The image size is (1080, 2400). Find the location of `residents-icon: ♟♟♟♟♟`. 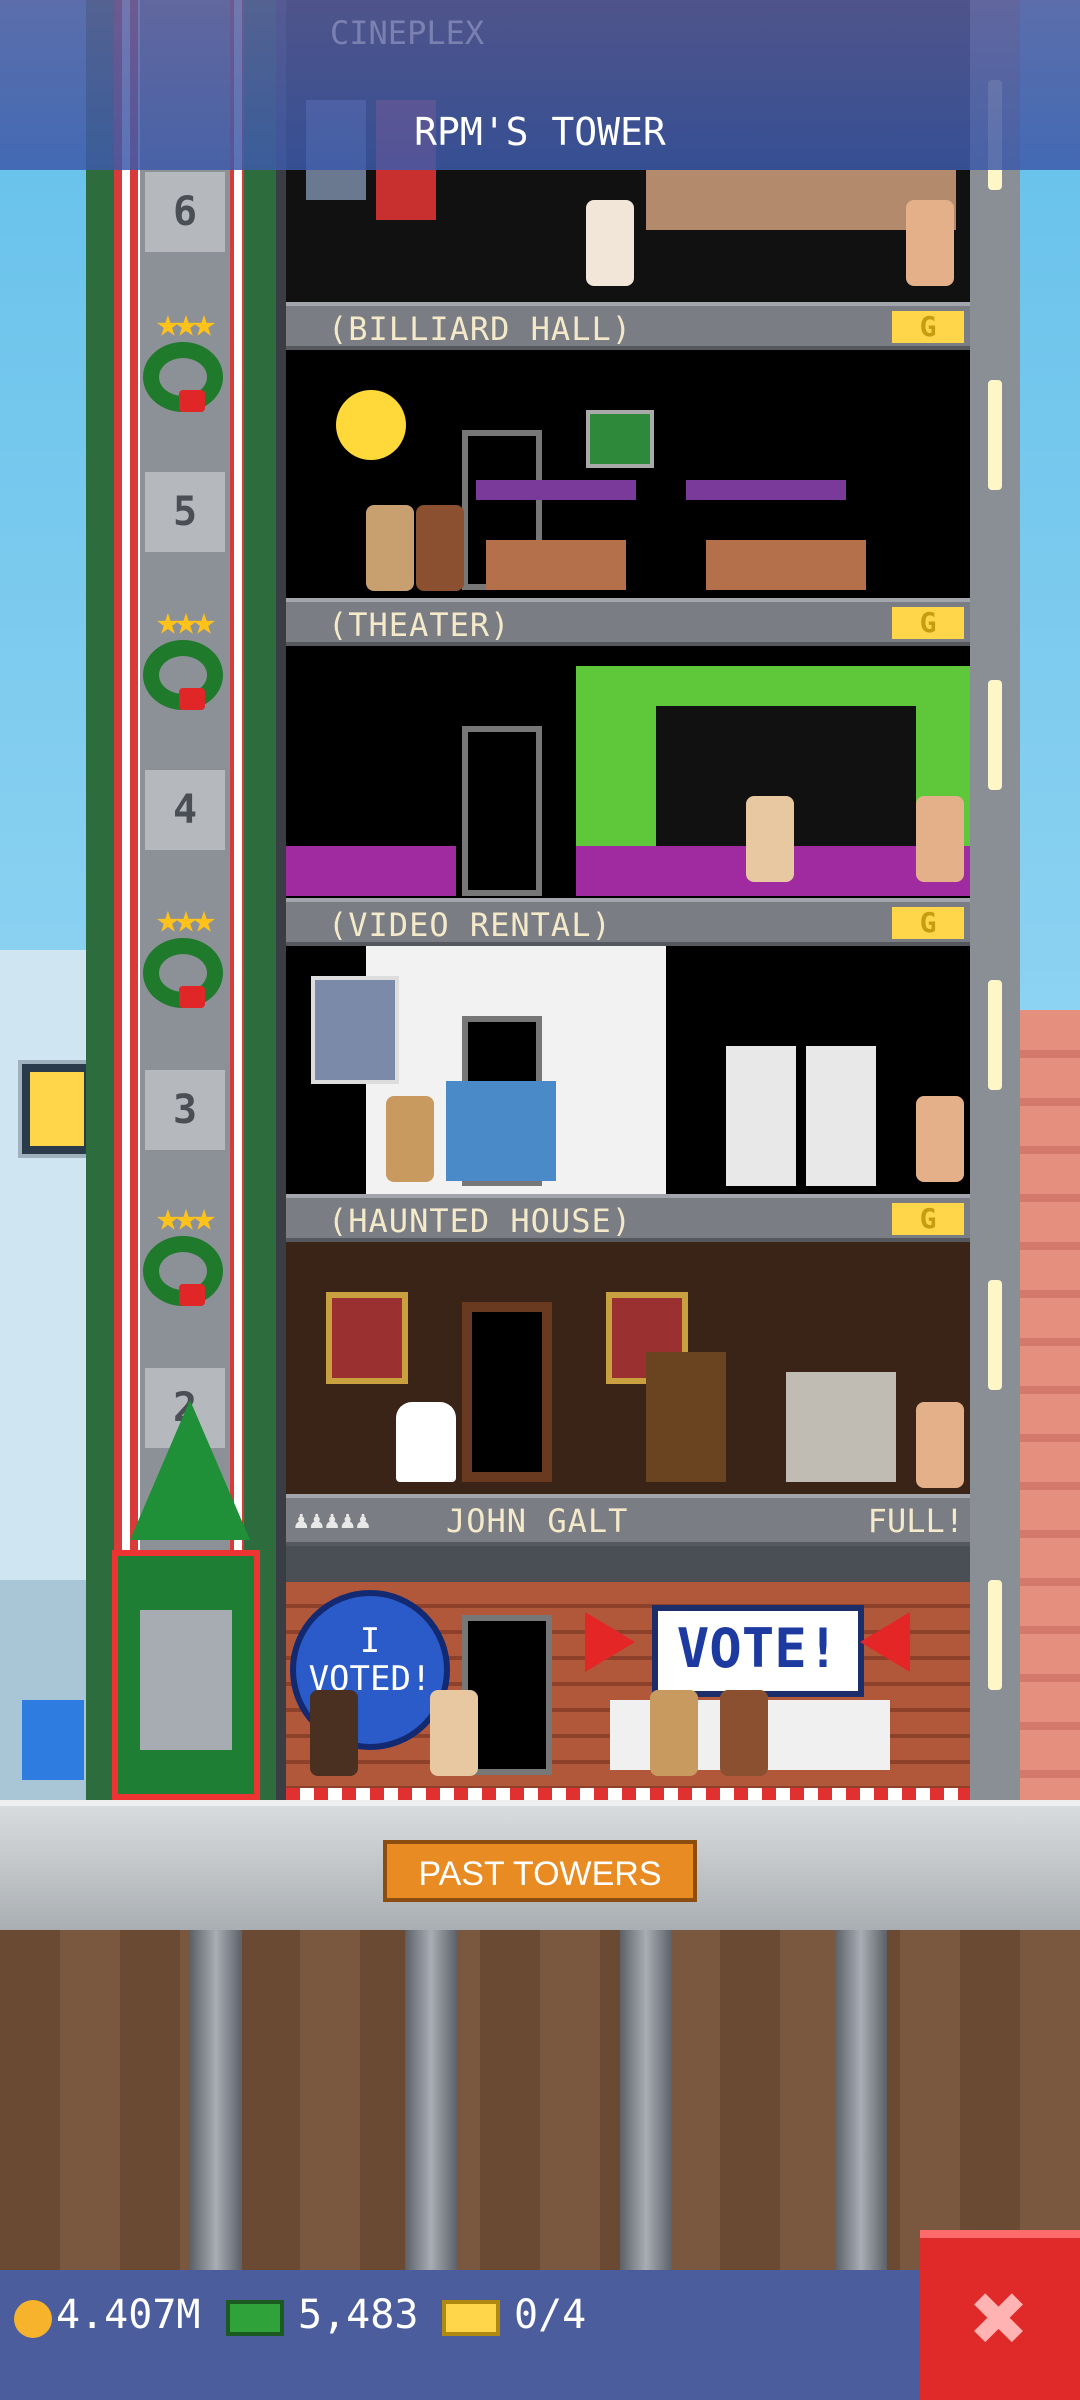

residents-icon: ♟♟♟♟♟ is located at coordinates (333, 1520).